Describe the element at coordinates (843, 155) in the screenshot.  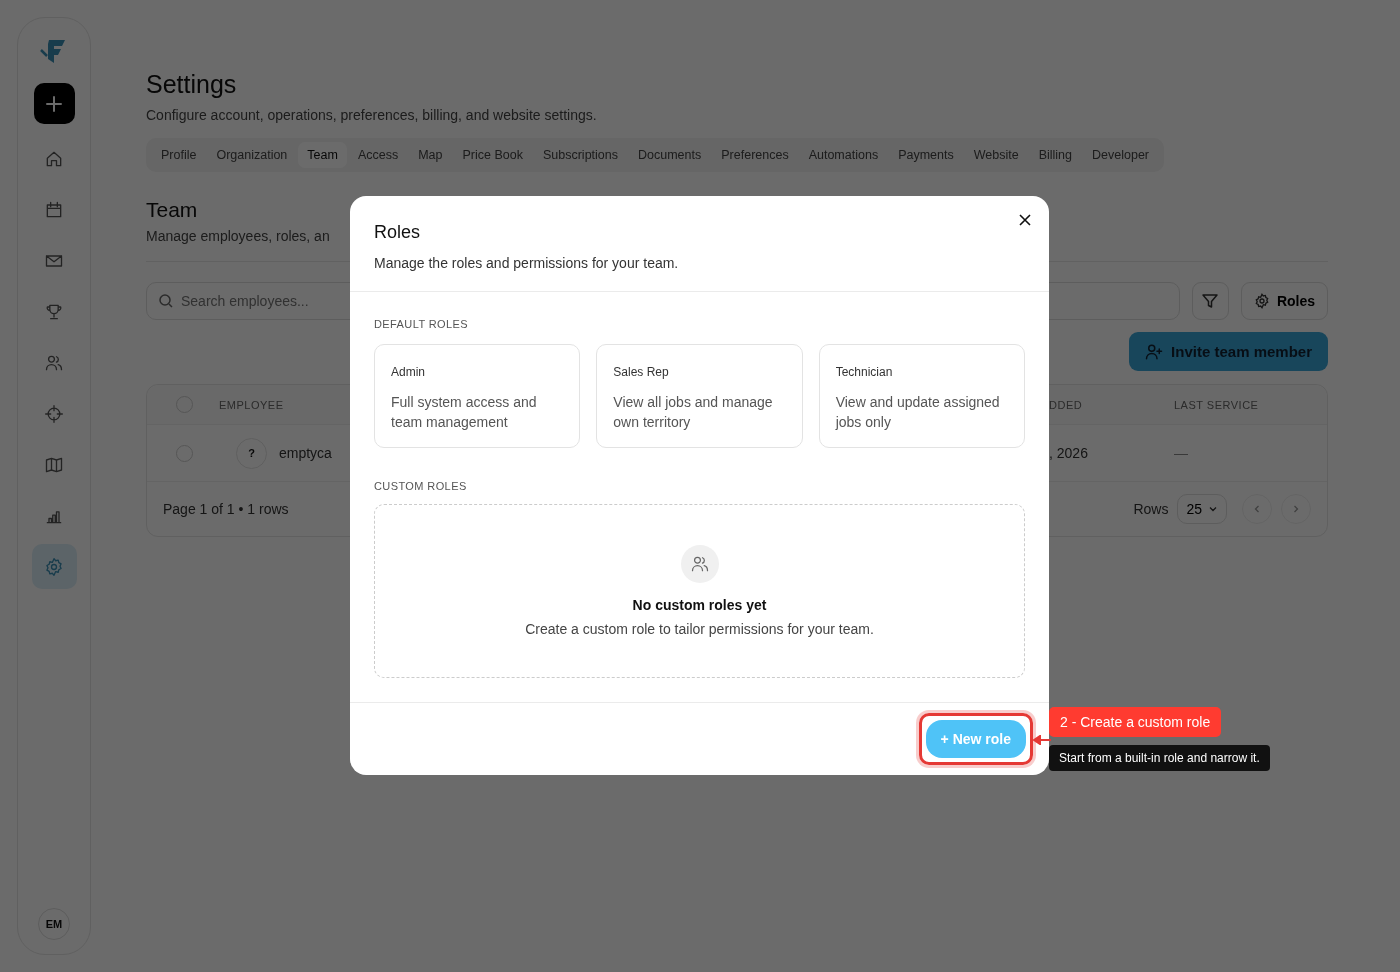
I see `tab: Automations` at that location.